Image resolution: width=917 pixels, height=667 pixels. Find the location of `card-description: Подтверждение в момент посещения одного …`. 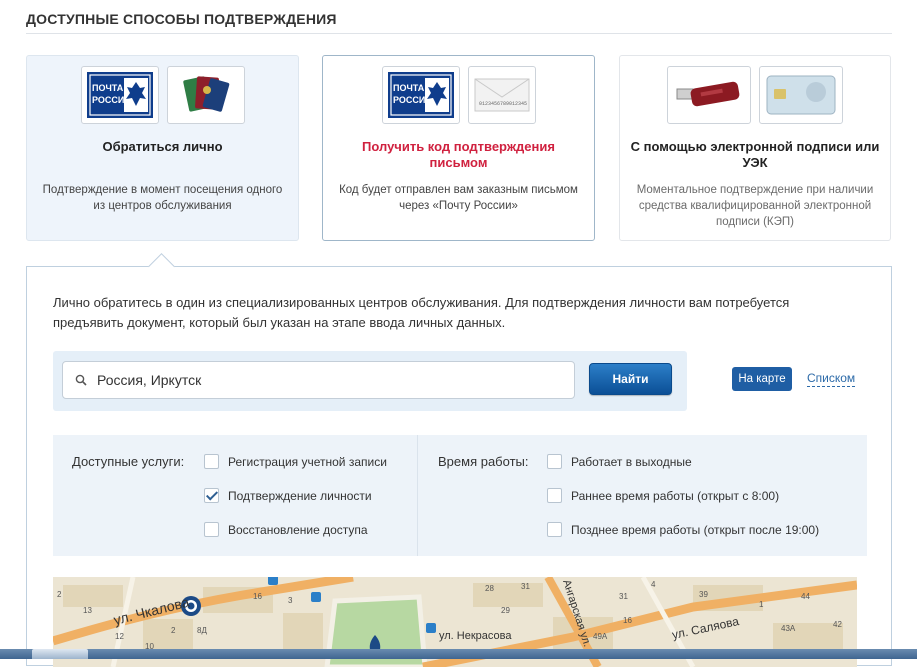

card-description: Подтверждение в момент посещения одного … is located at coordinates (162, 198).